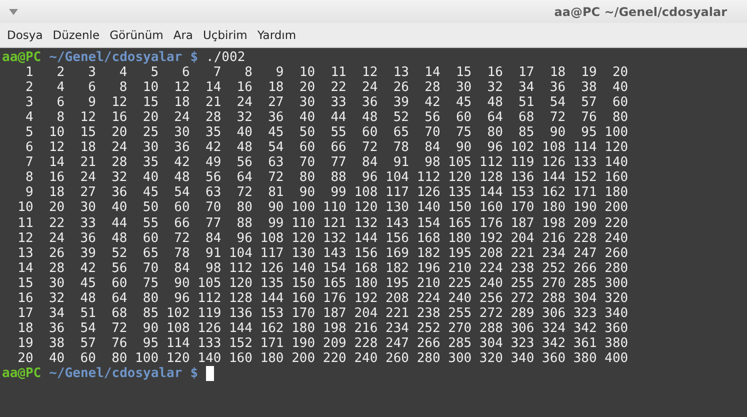  I want to click on menu-item: Ara, so click(183, 35).